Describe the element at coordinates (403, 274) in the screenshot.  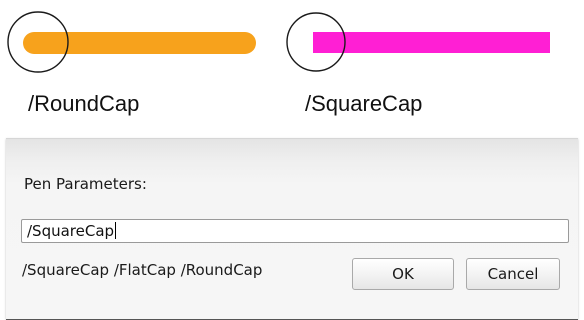
I see `ok-button: OK` at that location.